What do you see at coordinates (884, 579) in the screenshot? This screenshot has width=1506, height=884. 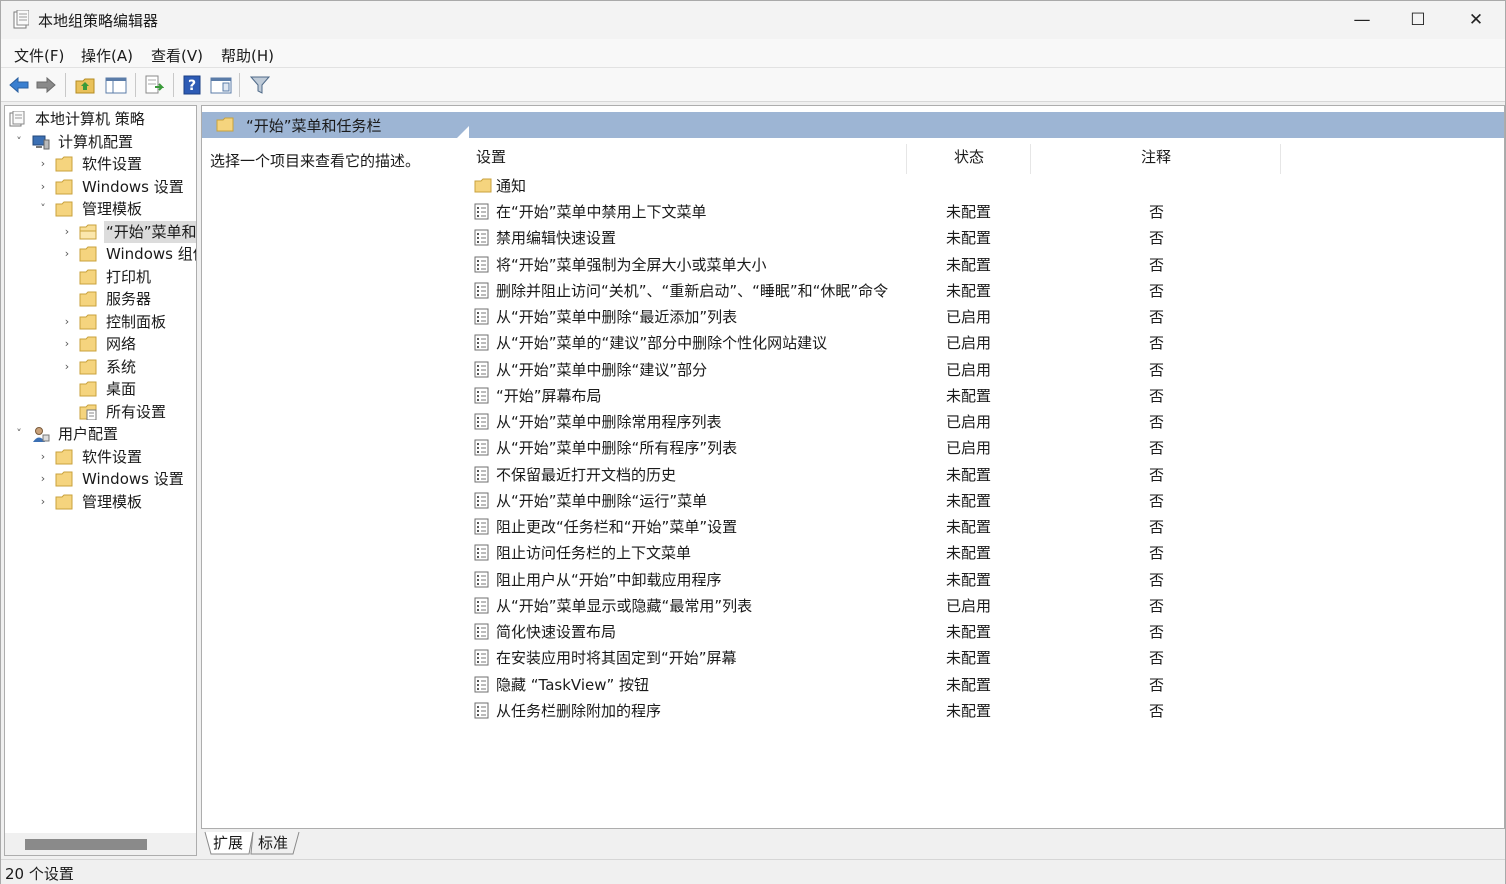 I see `setting-row: 阻止用户从“开始”中卸载应用程序 未配置 否` at bounding box center [884, 579].